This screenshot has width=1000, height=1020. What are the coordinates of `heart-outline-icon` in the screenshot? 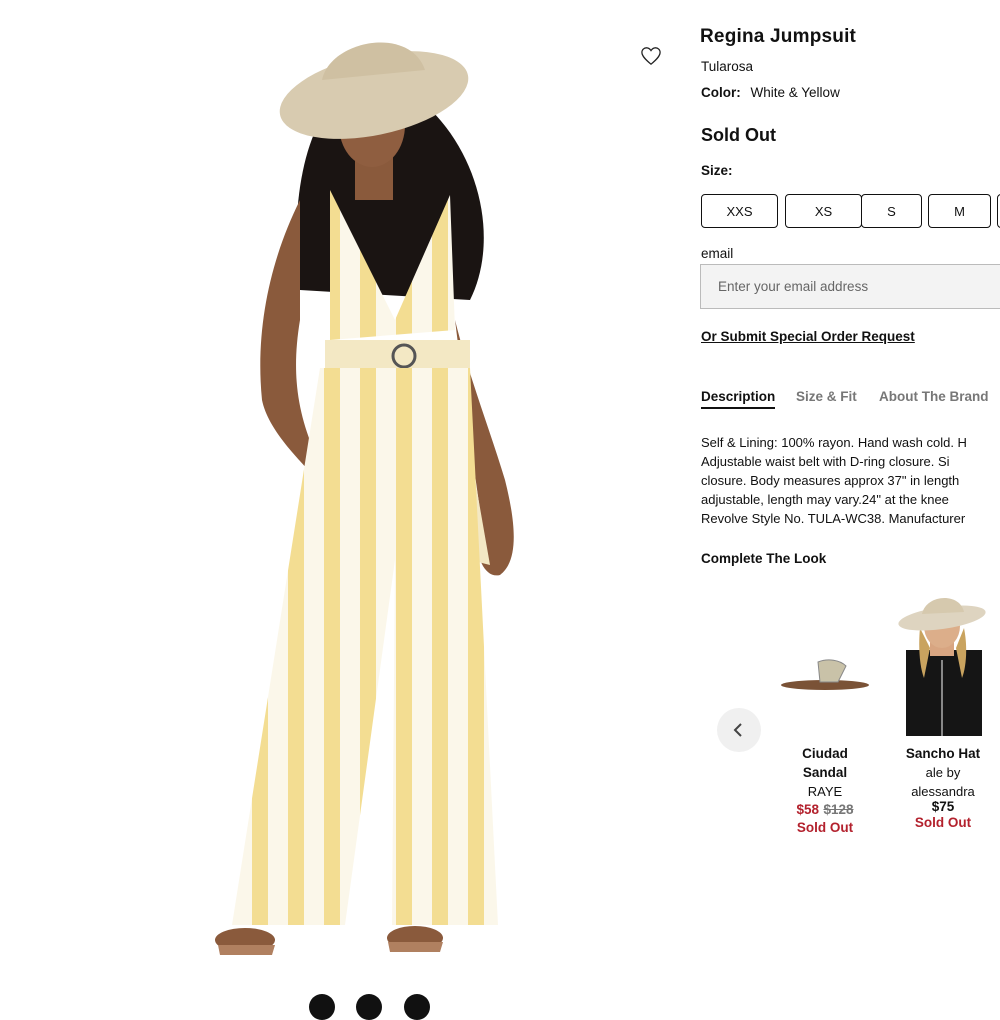 It's located at (651, 56).